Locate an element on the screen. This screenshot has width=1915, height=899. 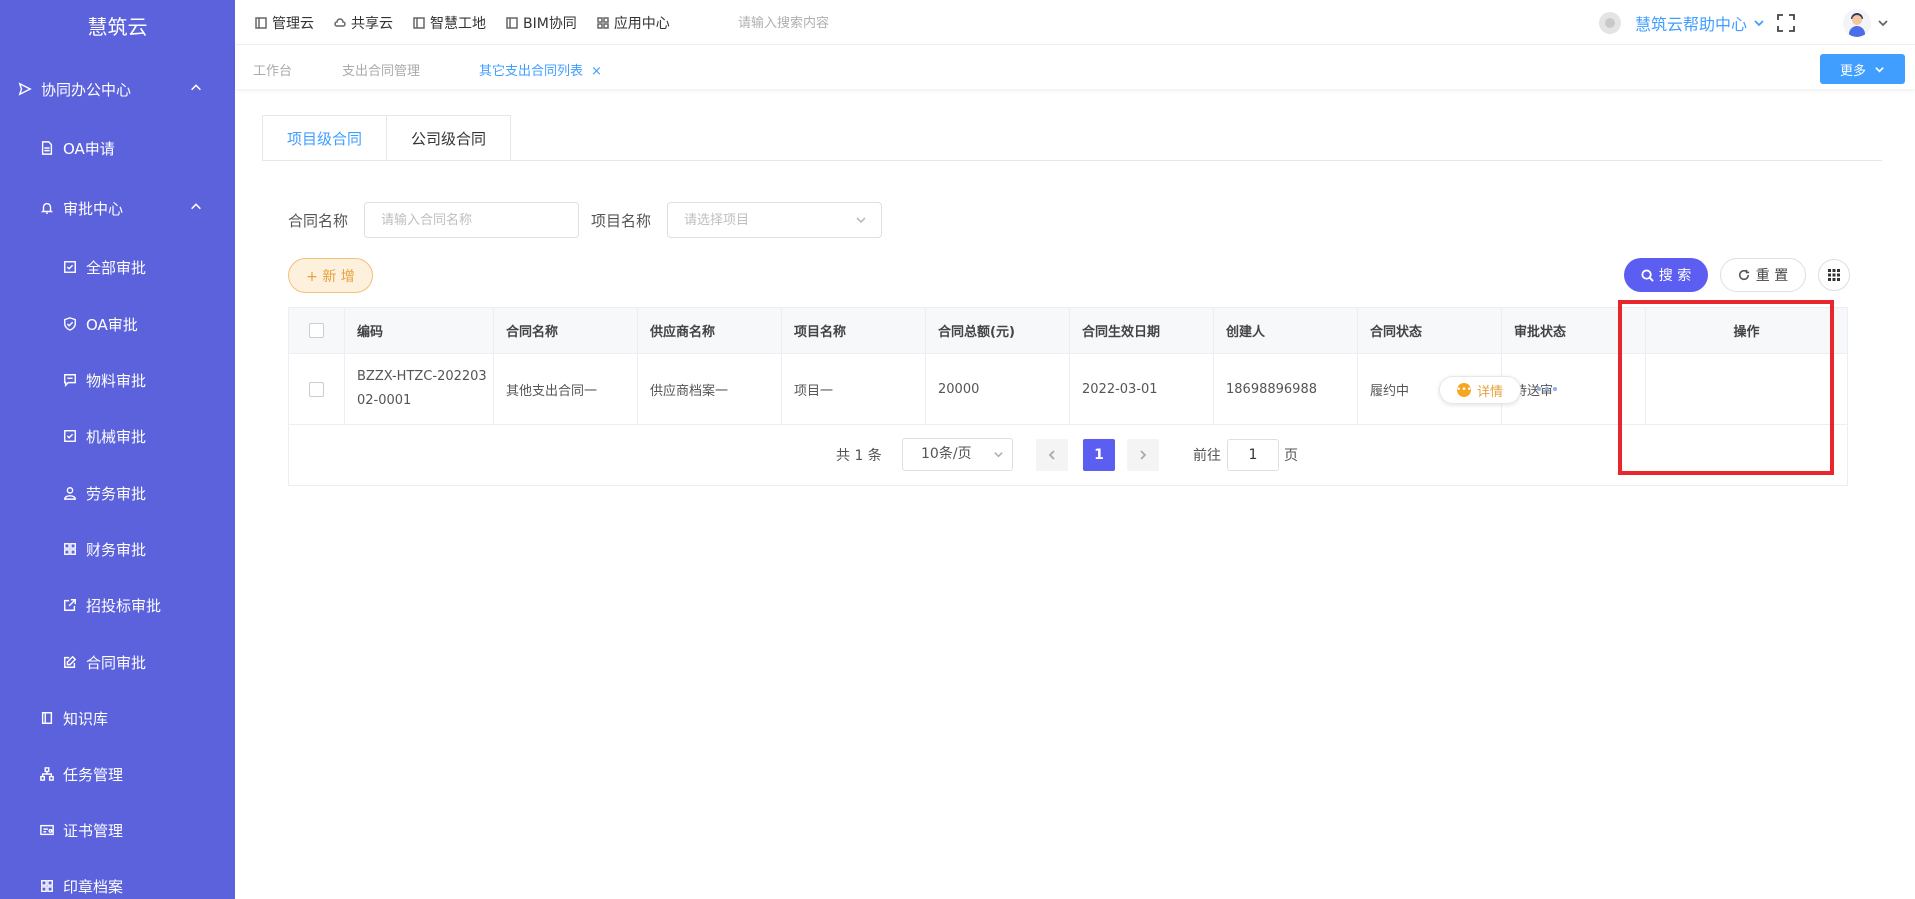
top-nav-label: 智慧工地 is located at coordinates (458, 23).